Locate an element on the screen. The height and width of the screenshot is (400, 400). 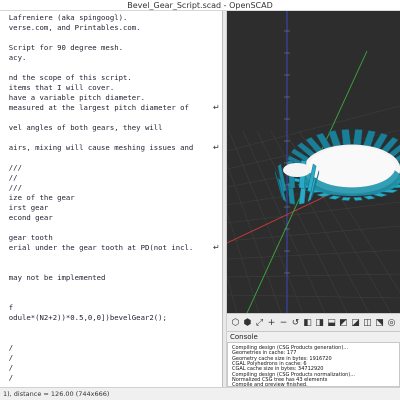
view-right-icon: ◧ is located at coordinates (307, 323).